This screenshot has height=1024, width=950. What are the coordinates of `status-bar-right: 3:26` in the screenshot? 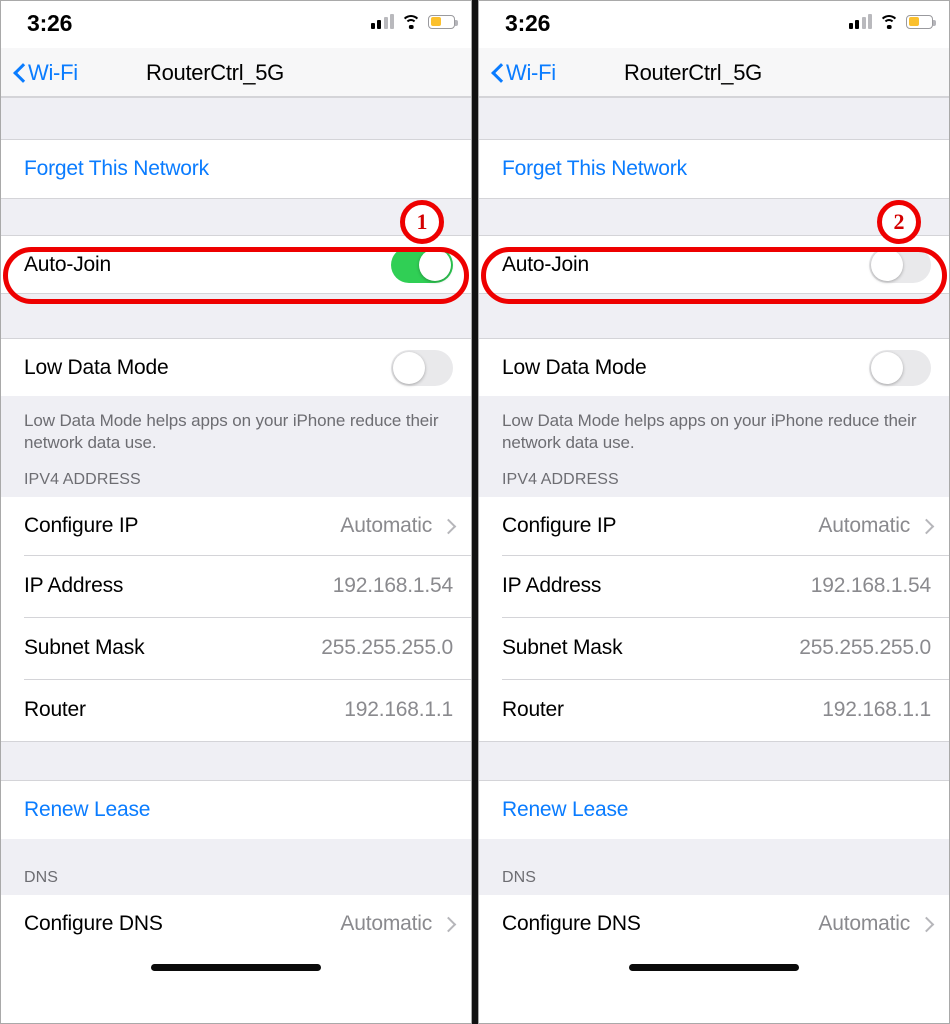 It's located at (714, 24).